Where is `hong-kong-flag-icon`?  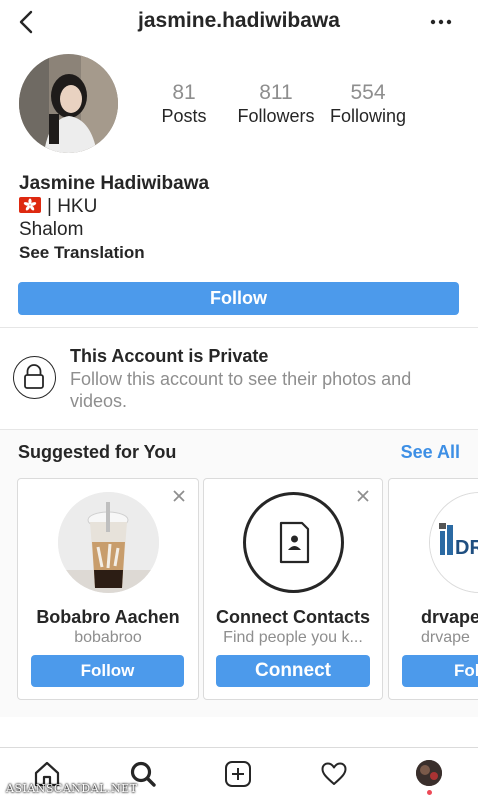
hong-kong-flag-icon is located at coordinates (30, 205).